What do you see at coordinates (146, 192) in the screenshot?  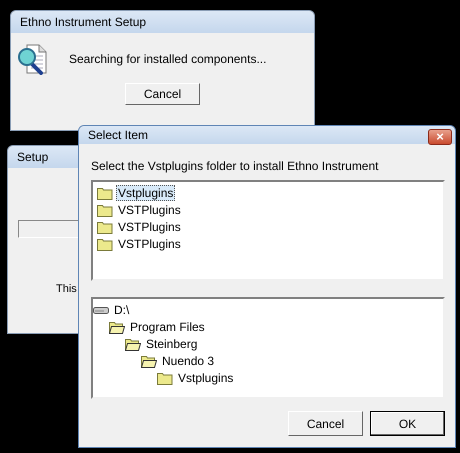 I see `folder-item: Vstplugins` at bounding box center [146, 192].